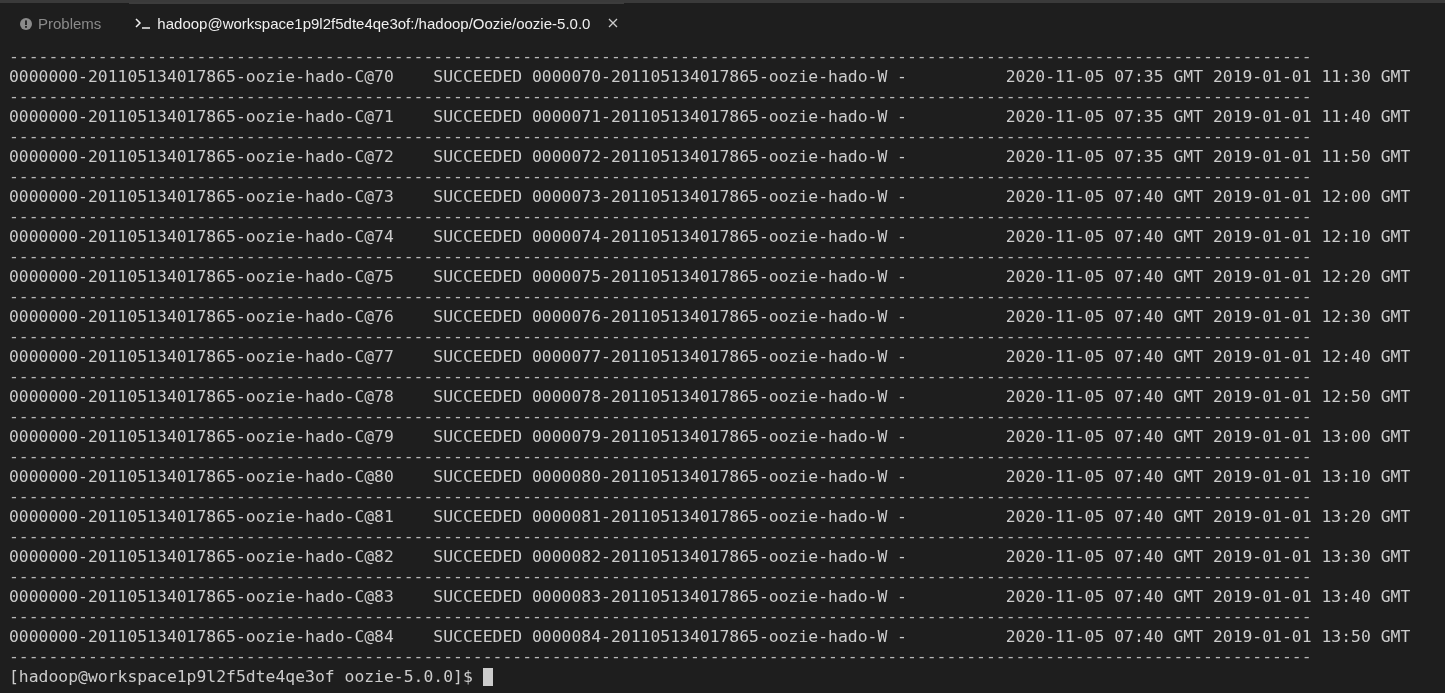 The image size is (1445, 693). What do you see at coordinates (143, 23) in the screenshot?
I see `terminal-icon` at bounding box center [143, 23].